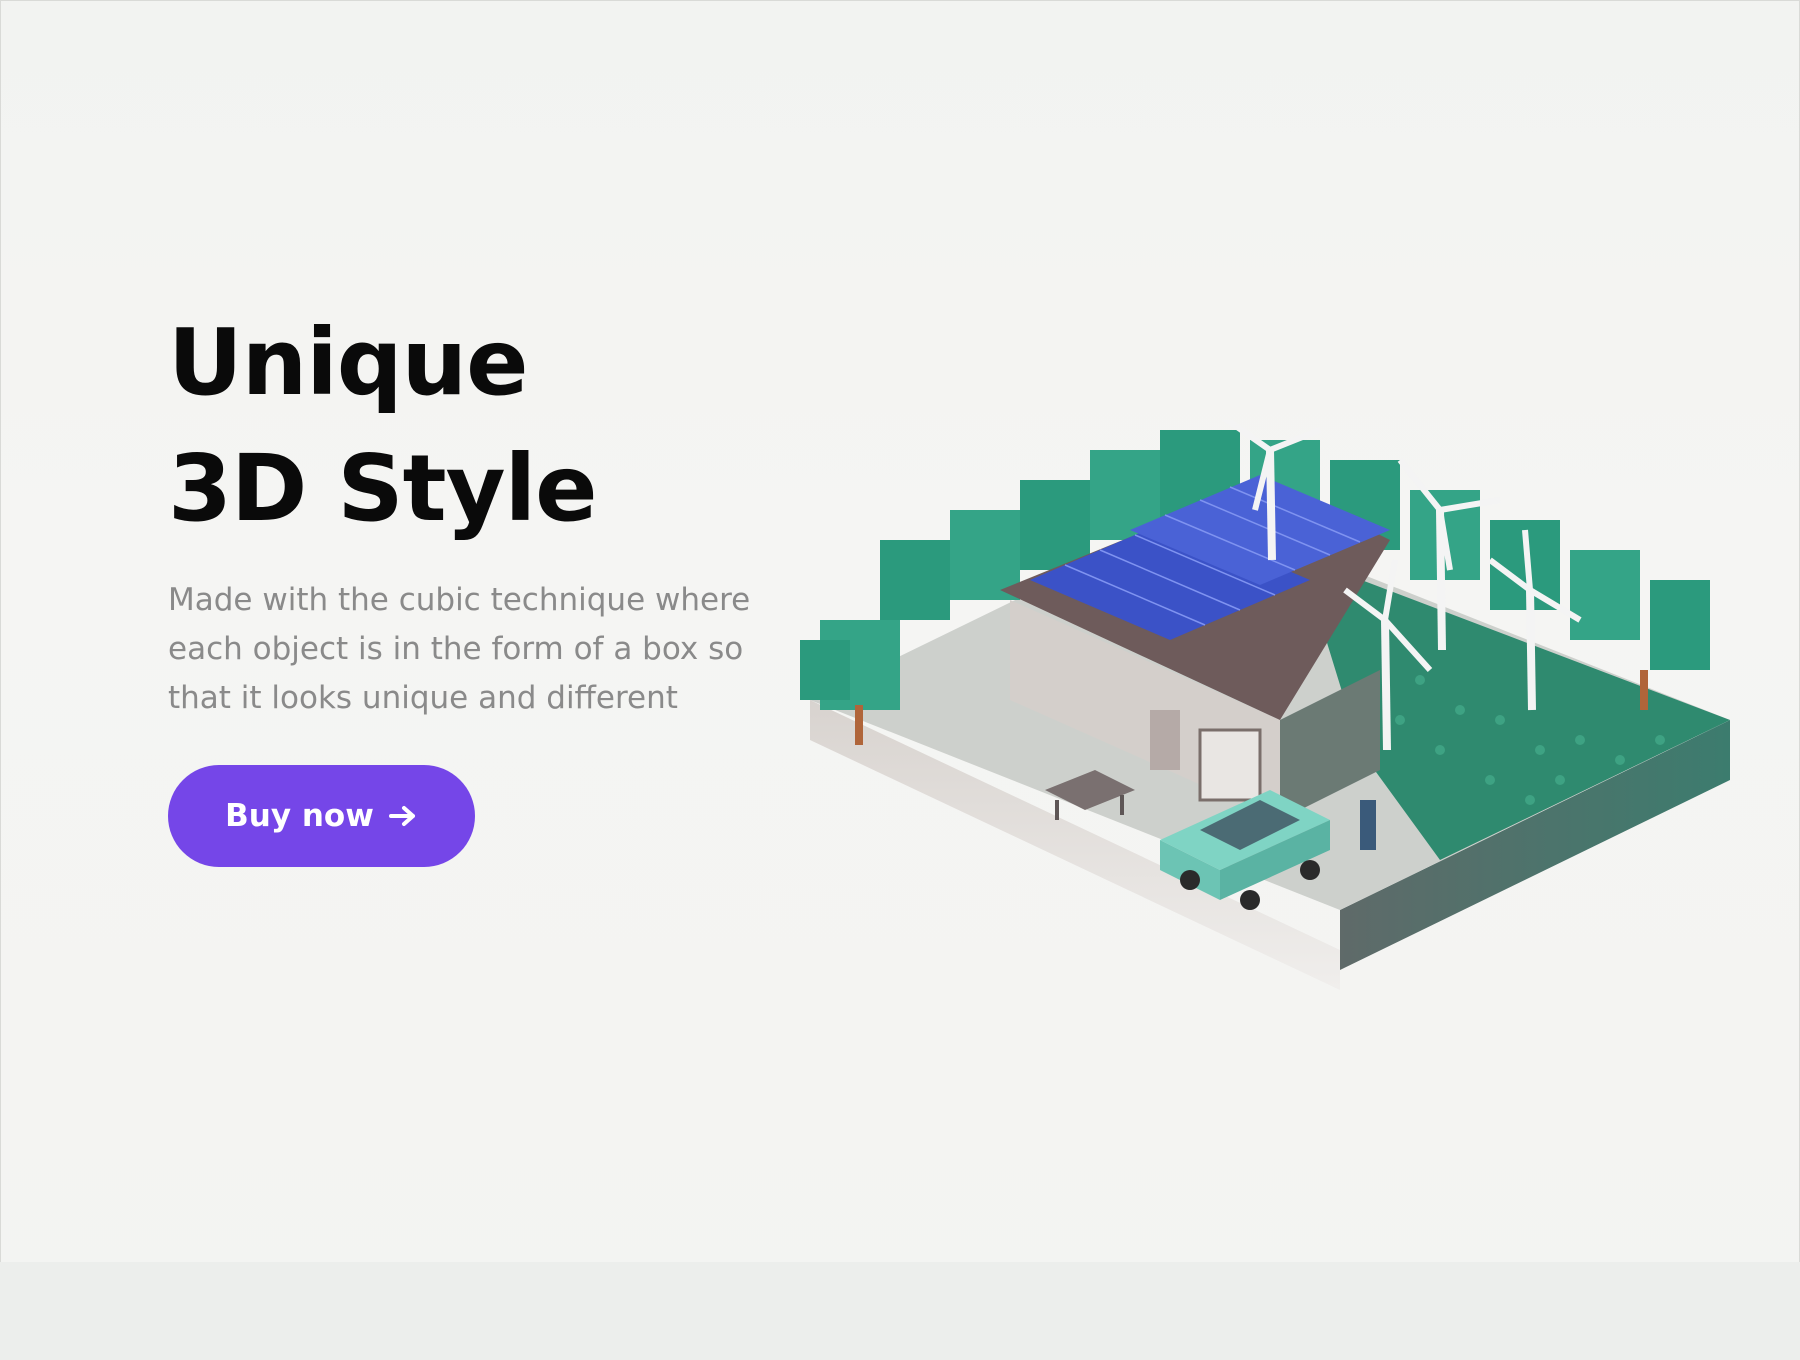 This screenshot has height=1360, width=1800. What do you see at coordinates (498, 426) in the screenshot?
I see `hero-title: Unique 3D Style` at bounding box center [498, 426].